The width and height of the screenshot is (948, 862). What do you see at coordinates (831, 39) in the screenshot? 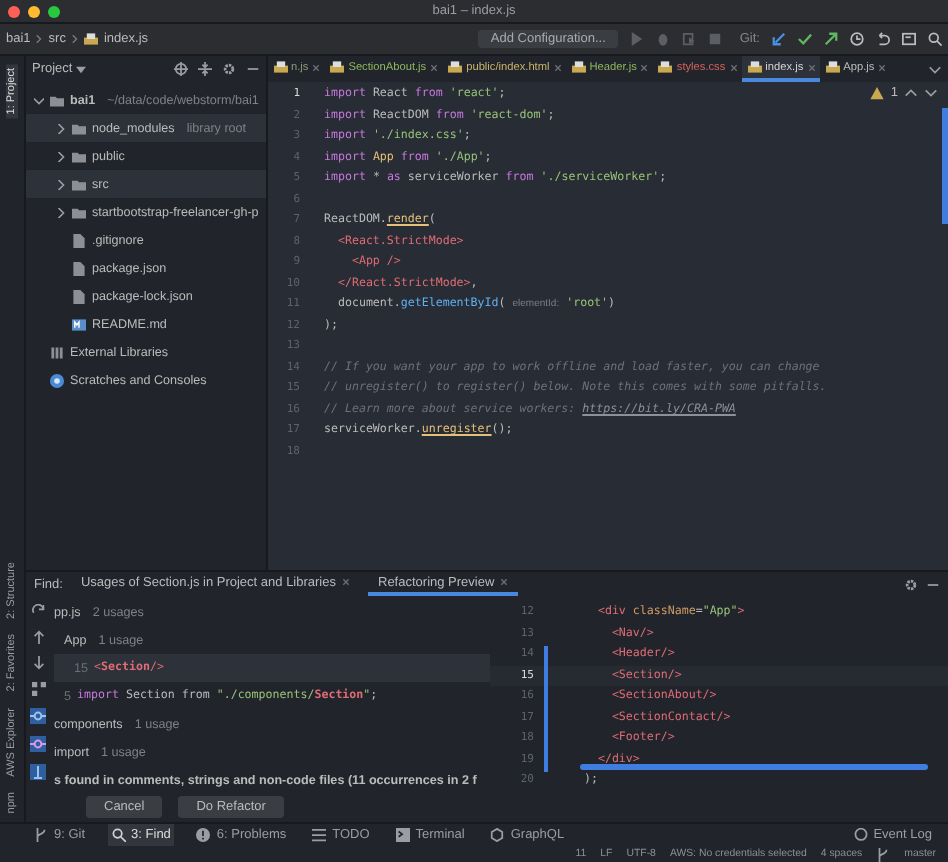
I see `push-arrow-icon` at bounding box center [831, 39].